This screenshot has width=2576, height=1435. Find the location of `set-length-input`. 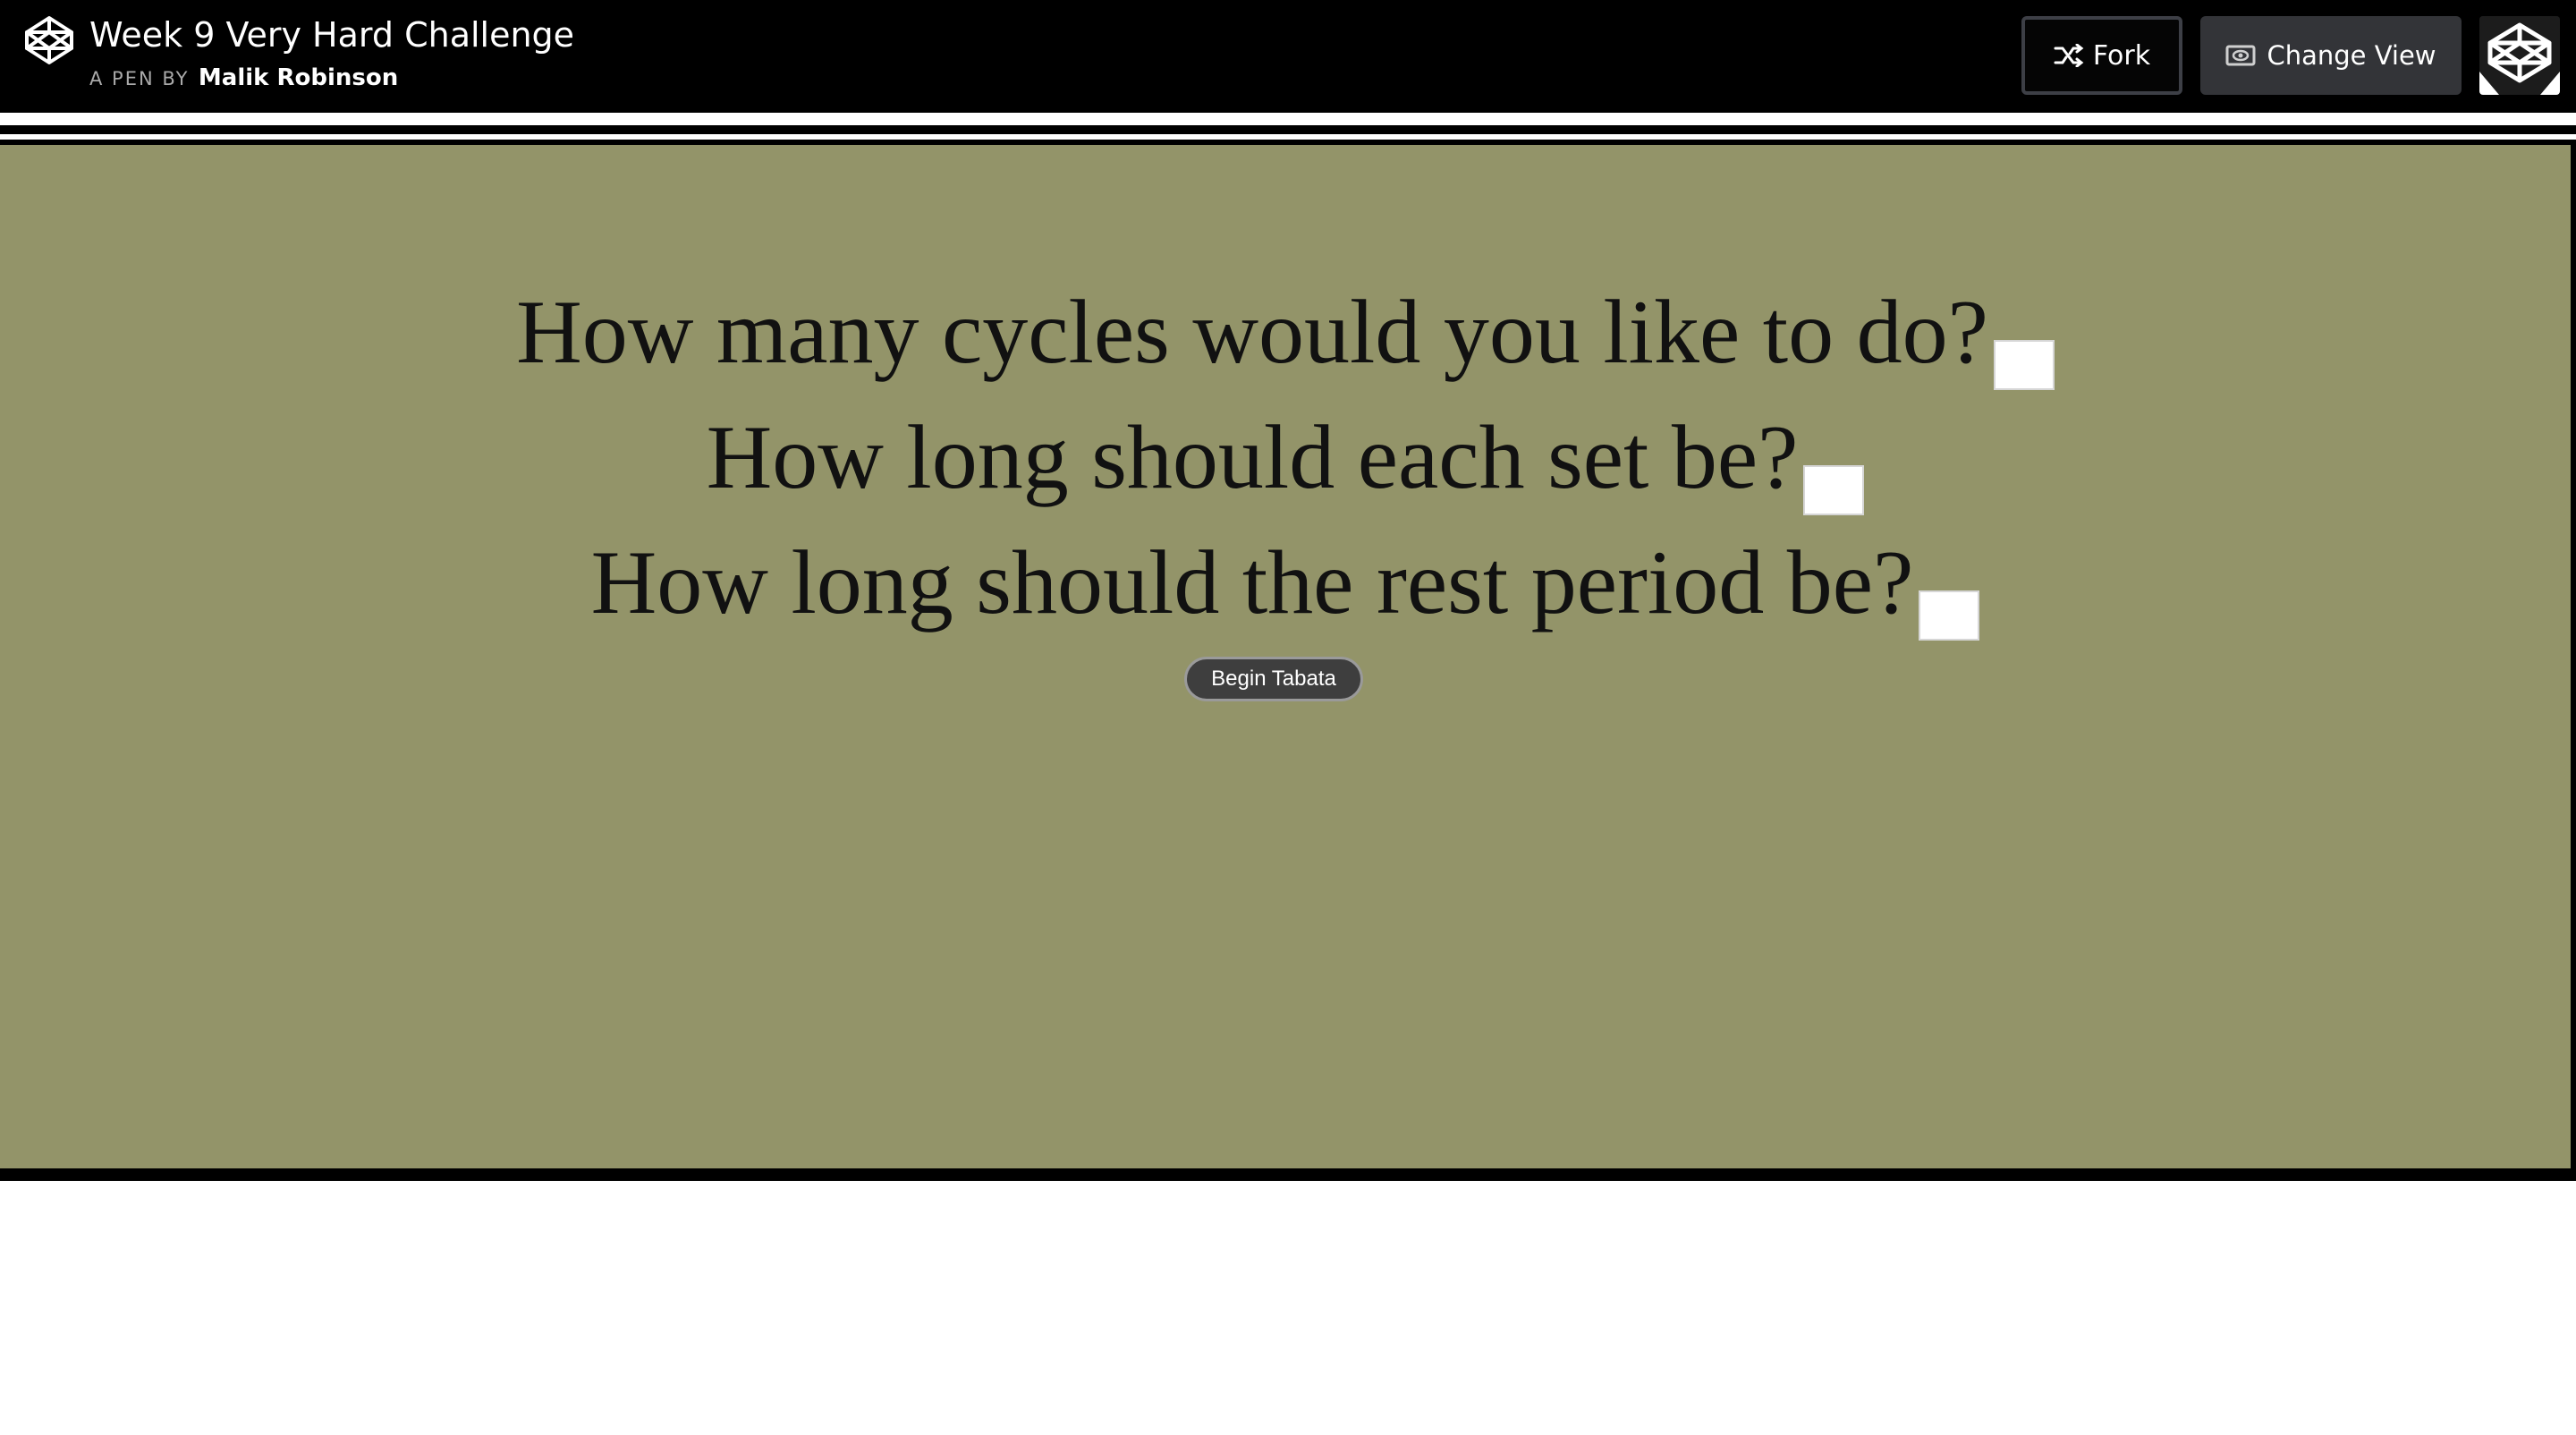

set-length-input is located at coordinates (1834, 490).